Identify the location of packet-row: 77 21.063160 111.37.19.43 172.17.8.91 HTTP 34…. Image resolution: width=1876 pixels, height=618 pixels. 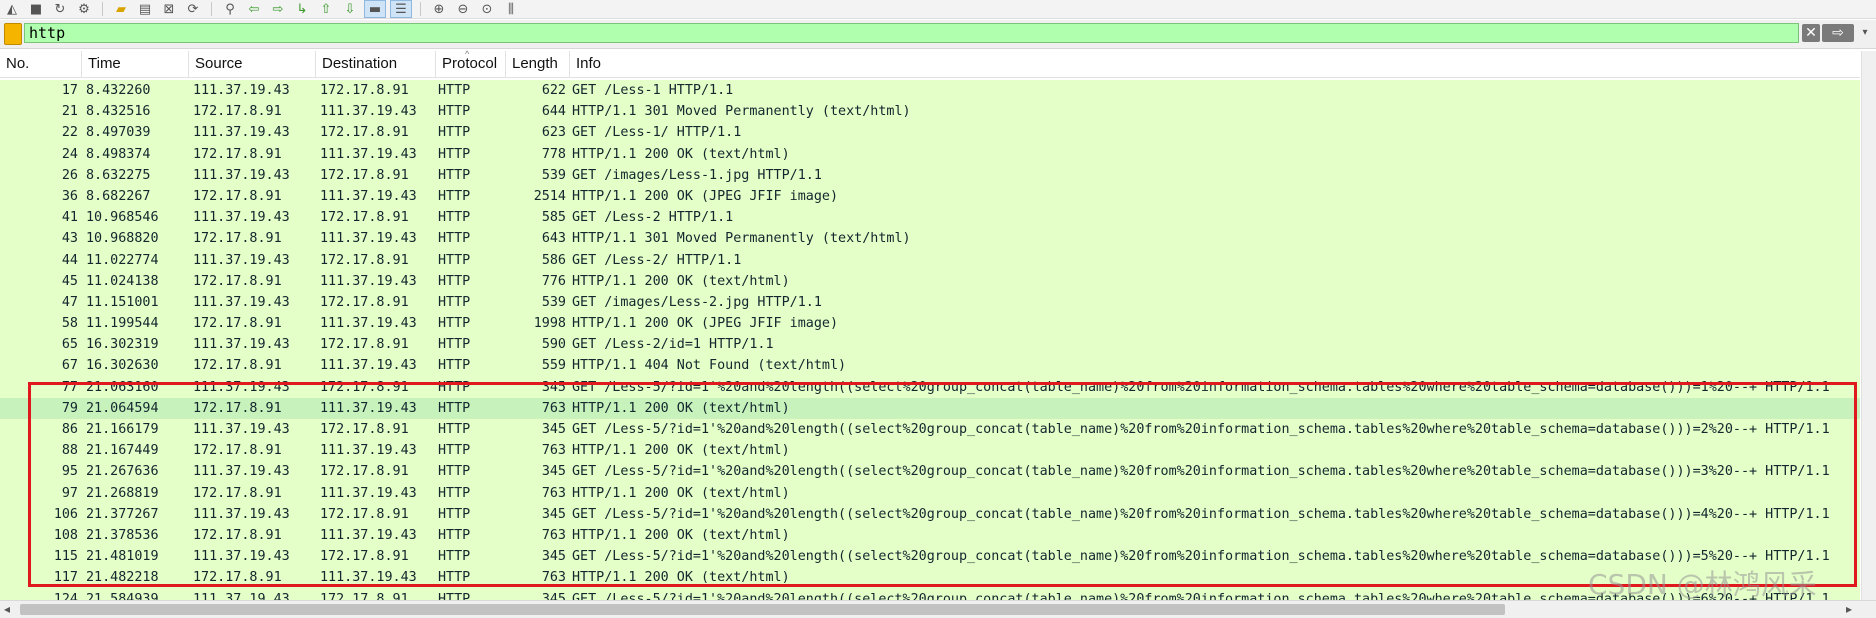
(930, 387).